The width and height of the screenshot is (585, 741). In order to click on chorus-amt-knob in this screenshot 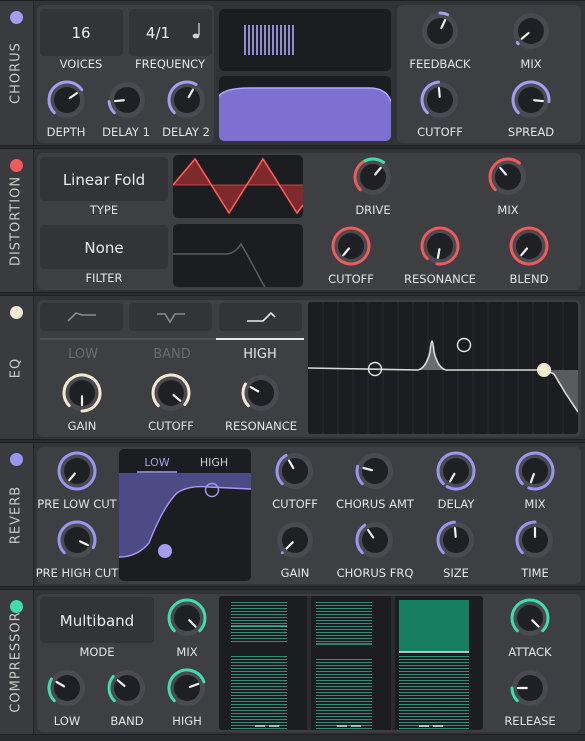, I will do `click(375, 471)`.